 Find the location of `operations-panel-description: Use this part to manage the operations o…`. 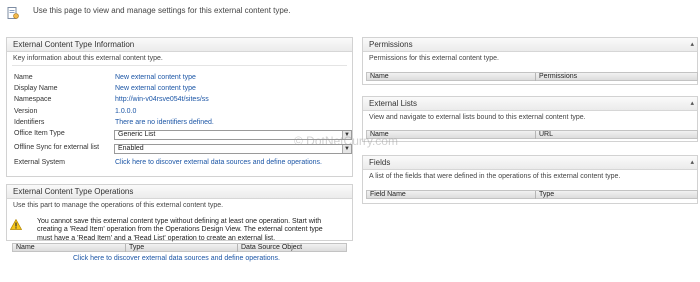

operations-panel-description: Use this part to manage the operations o… is located at coordinates (118, 205).